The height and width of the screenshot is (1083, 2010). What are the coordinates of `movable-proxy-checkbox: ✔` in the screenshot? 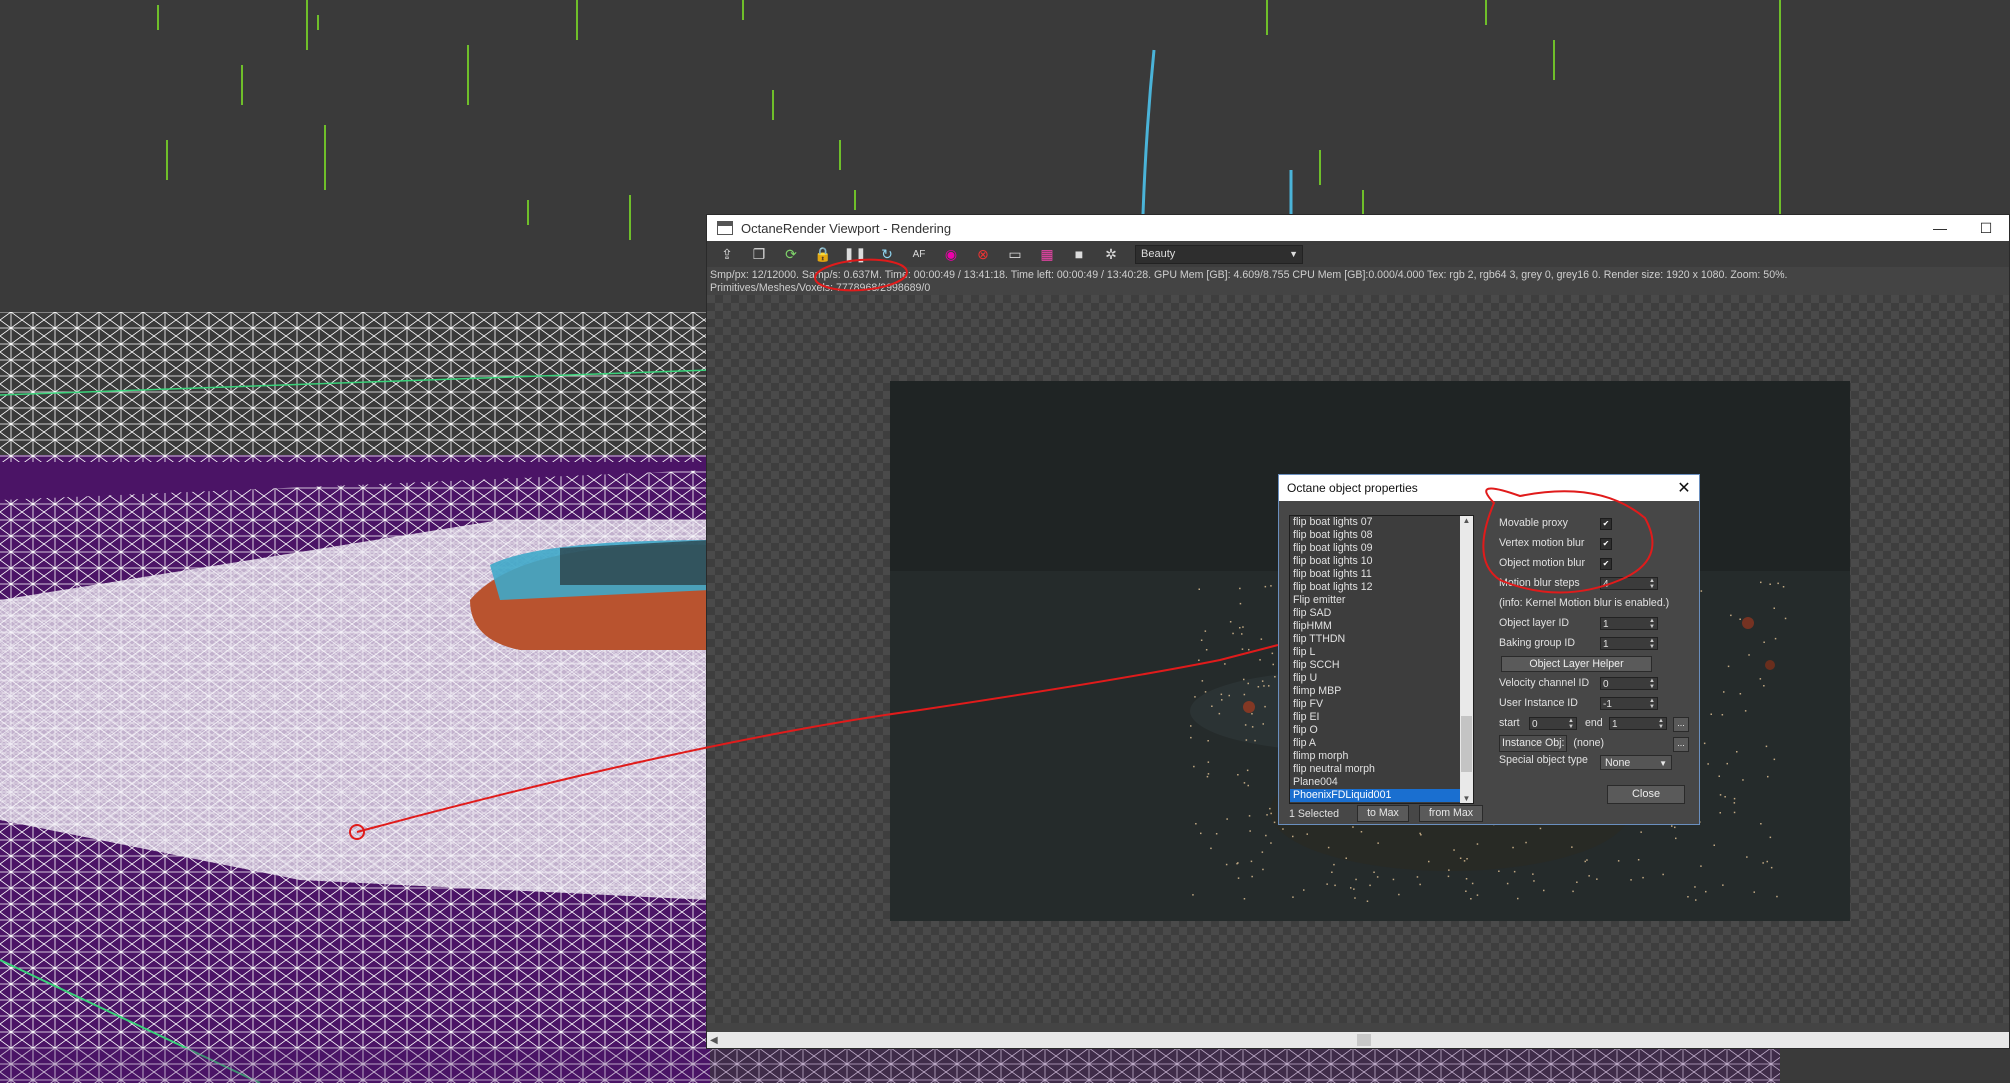 It's located at (1606, 524).